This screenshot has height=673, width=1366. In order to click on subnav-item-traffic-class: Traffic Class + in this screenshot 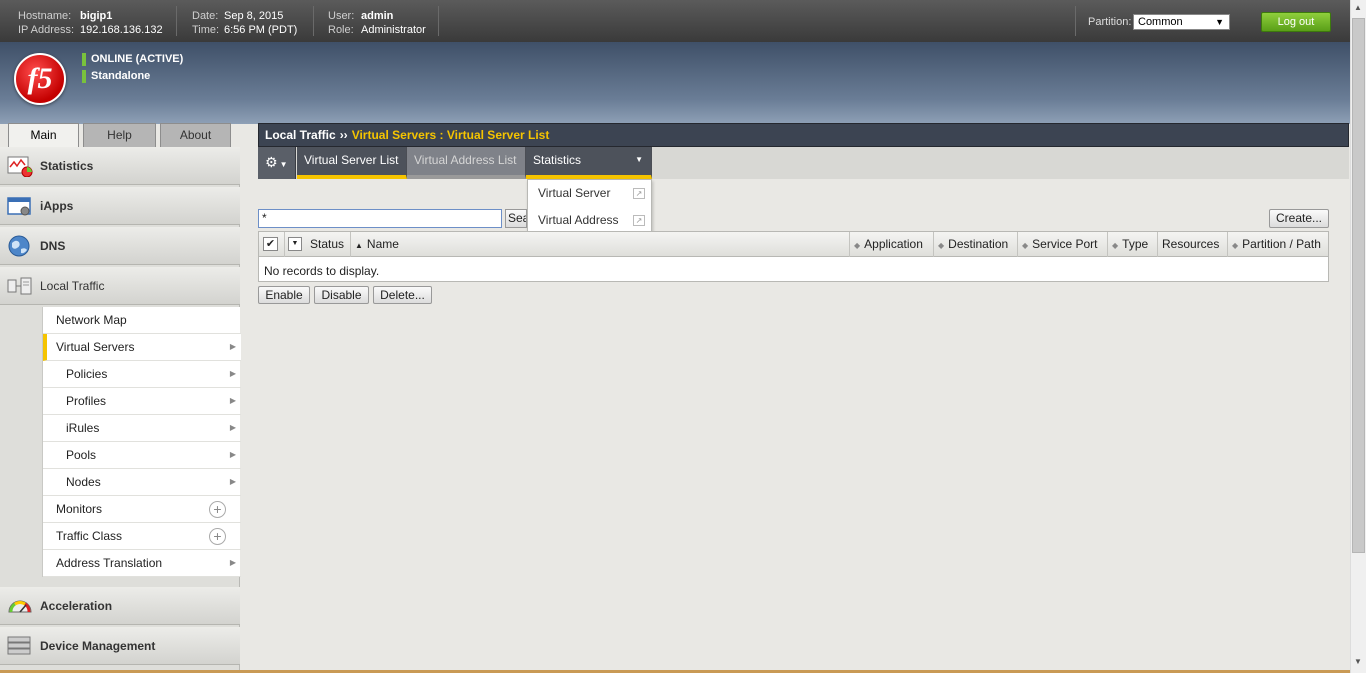, I will do `click(142, 536)`.